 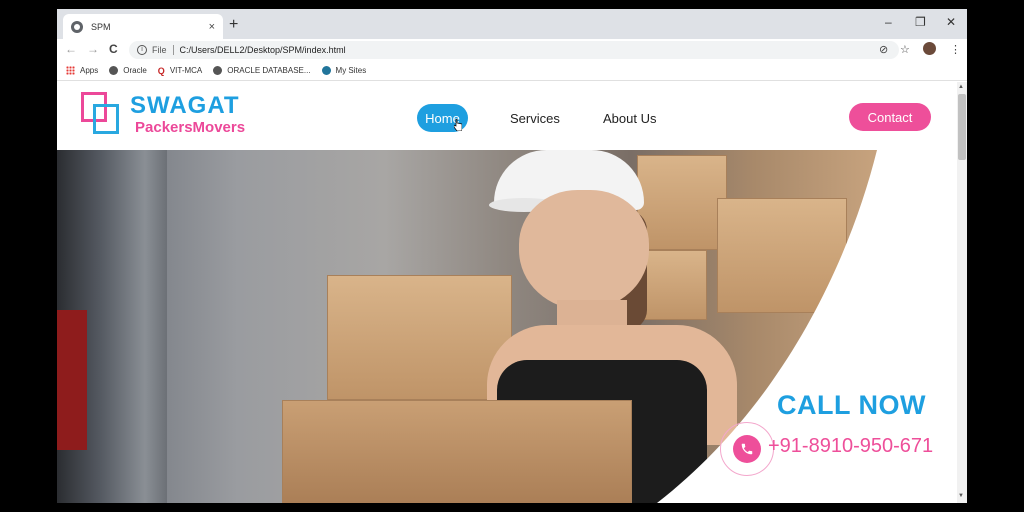 What do you see at coordinates (186, 70) in the screenshot?
I see `bookmark-label: VIT-MCA` at bounding box center [186, 70].